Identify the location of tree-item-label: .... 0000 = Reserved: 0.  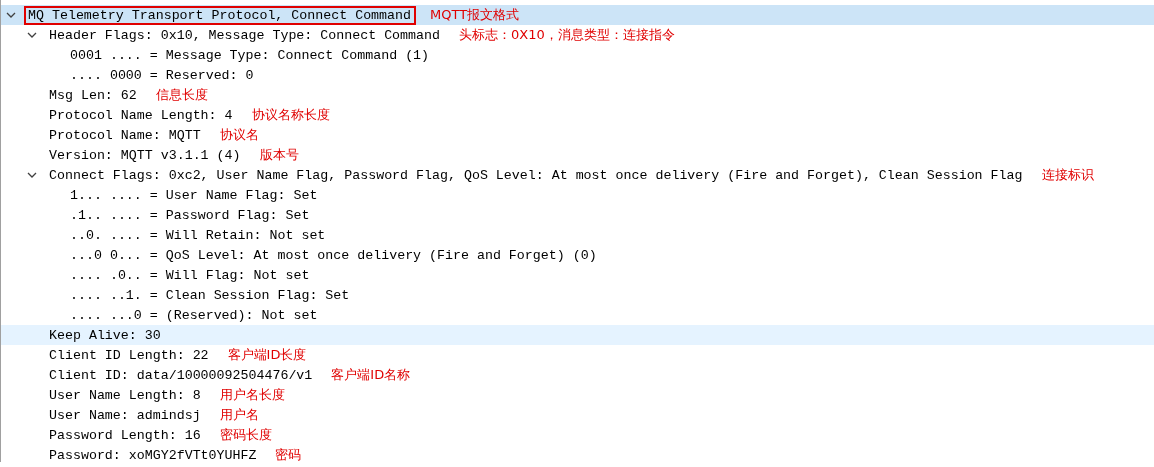
(162, 75).